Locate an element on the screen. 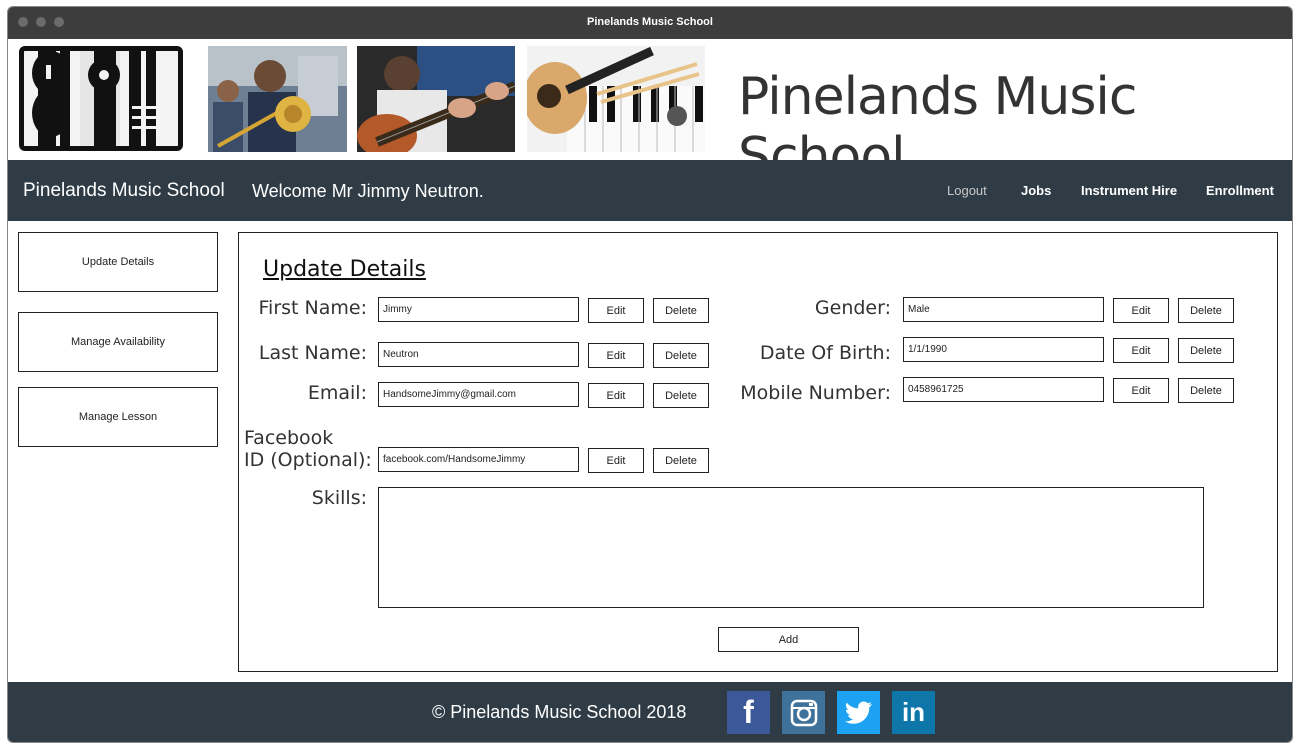 The image size is (1305, 755). linkedin-glyph: in is located at coordinates (913, 712).